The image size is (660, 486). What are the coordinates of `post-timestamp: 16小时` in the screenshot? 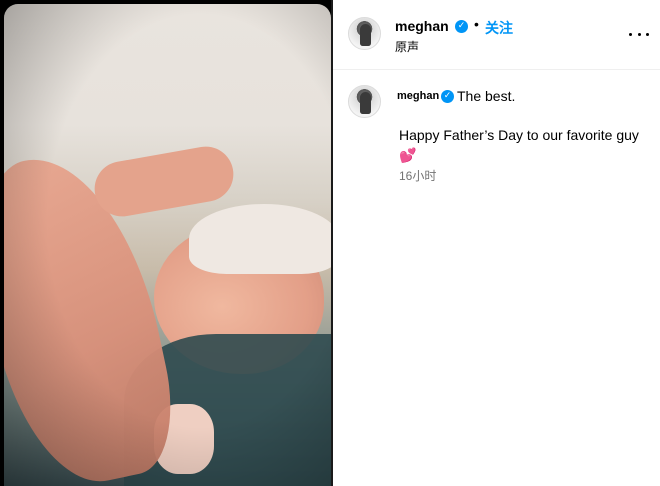 It's located at (417, 175).